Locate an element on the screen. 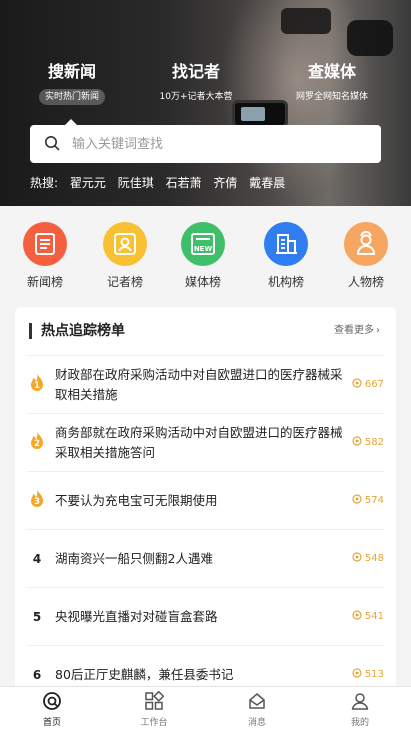 The image size is (411, 730). heat-value: 582 is located at coordinates (368, 443).